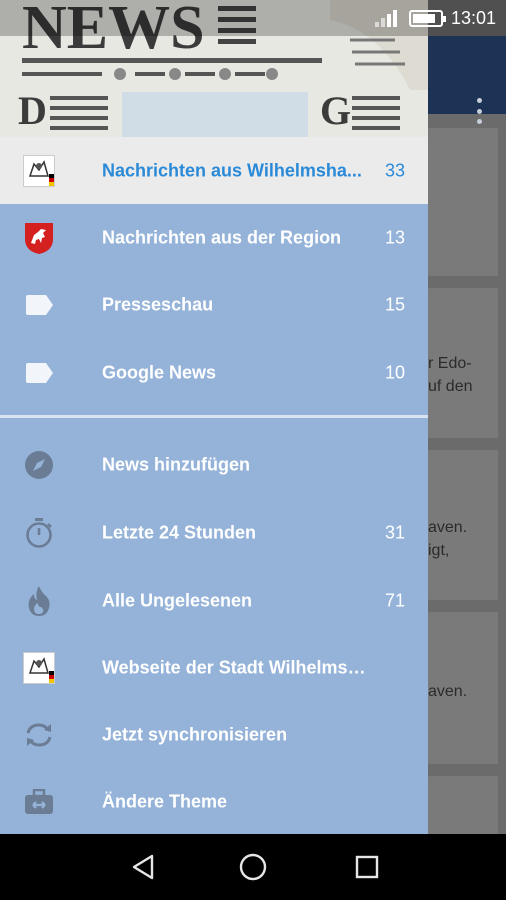 This screenshot has height=900, width=506. I want to click on sync-icon, so click(39, 735).